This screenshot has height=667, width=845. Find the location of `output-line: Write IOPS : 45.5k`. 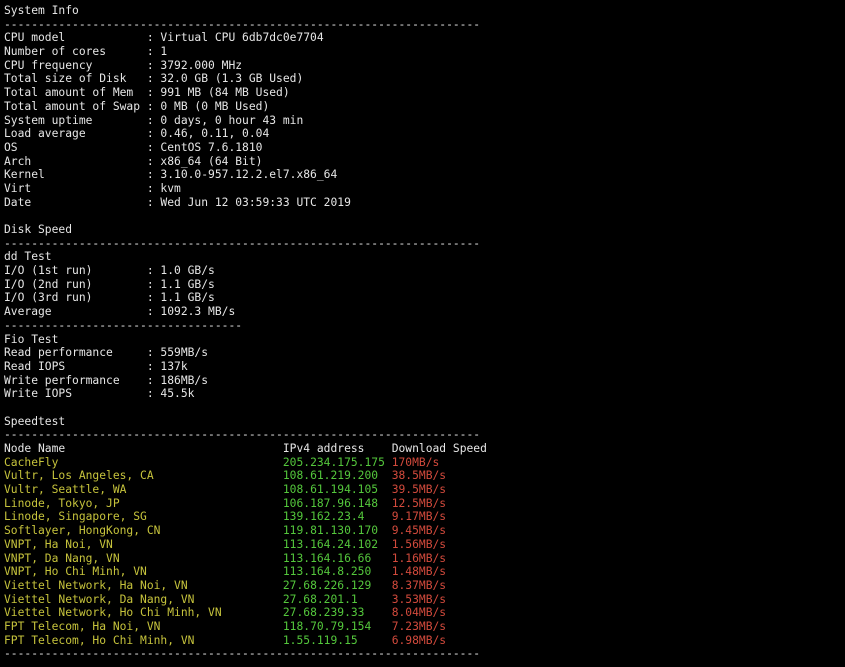

output-line: Write IOPS : 45.5k is located at coordinates (99, 394).